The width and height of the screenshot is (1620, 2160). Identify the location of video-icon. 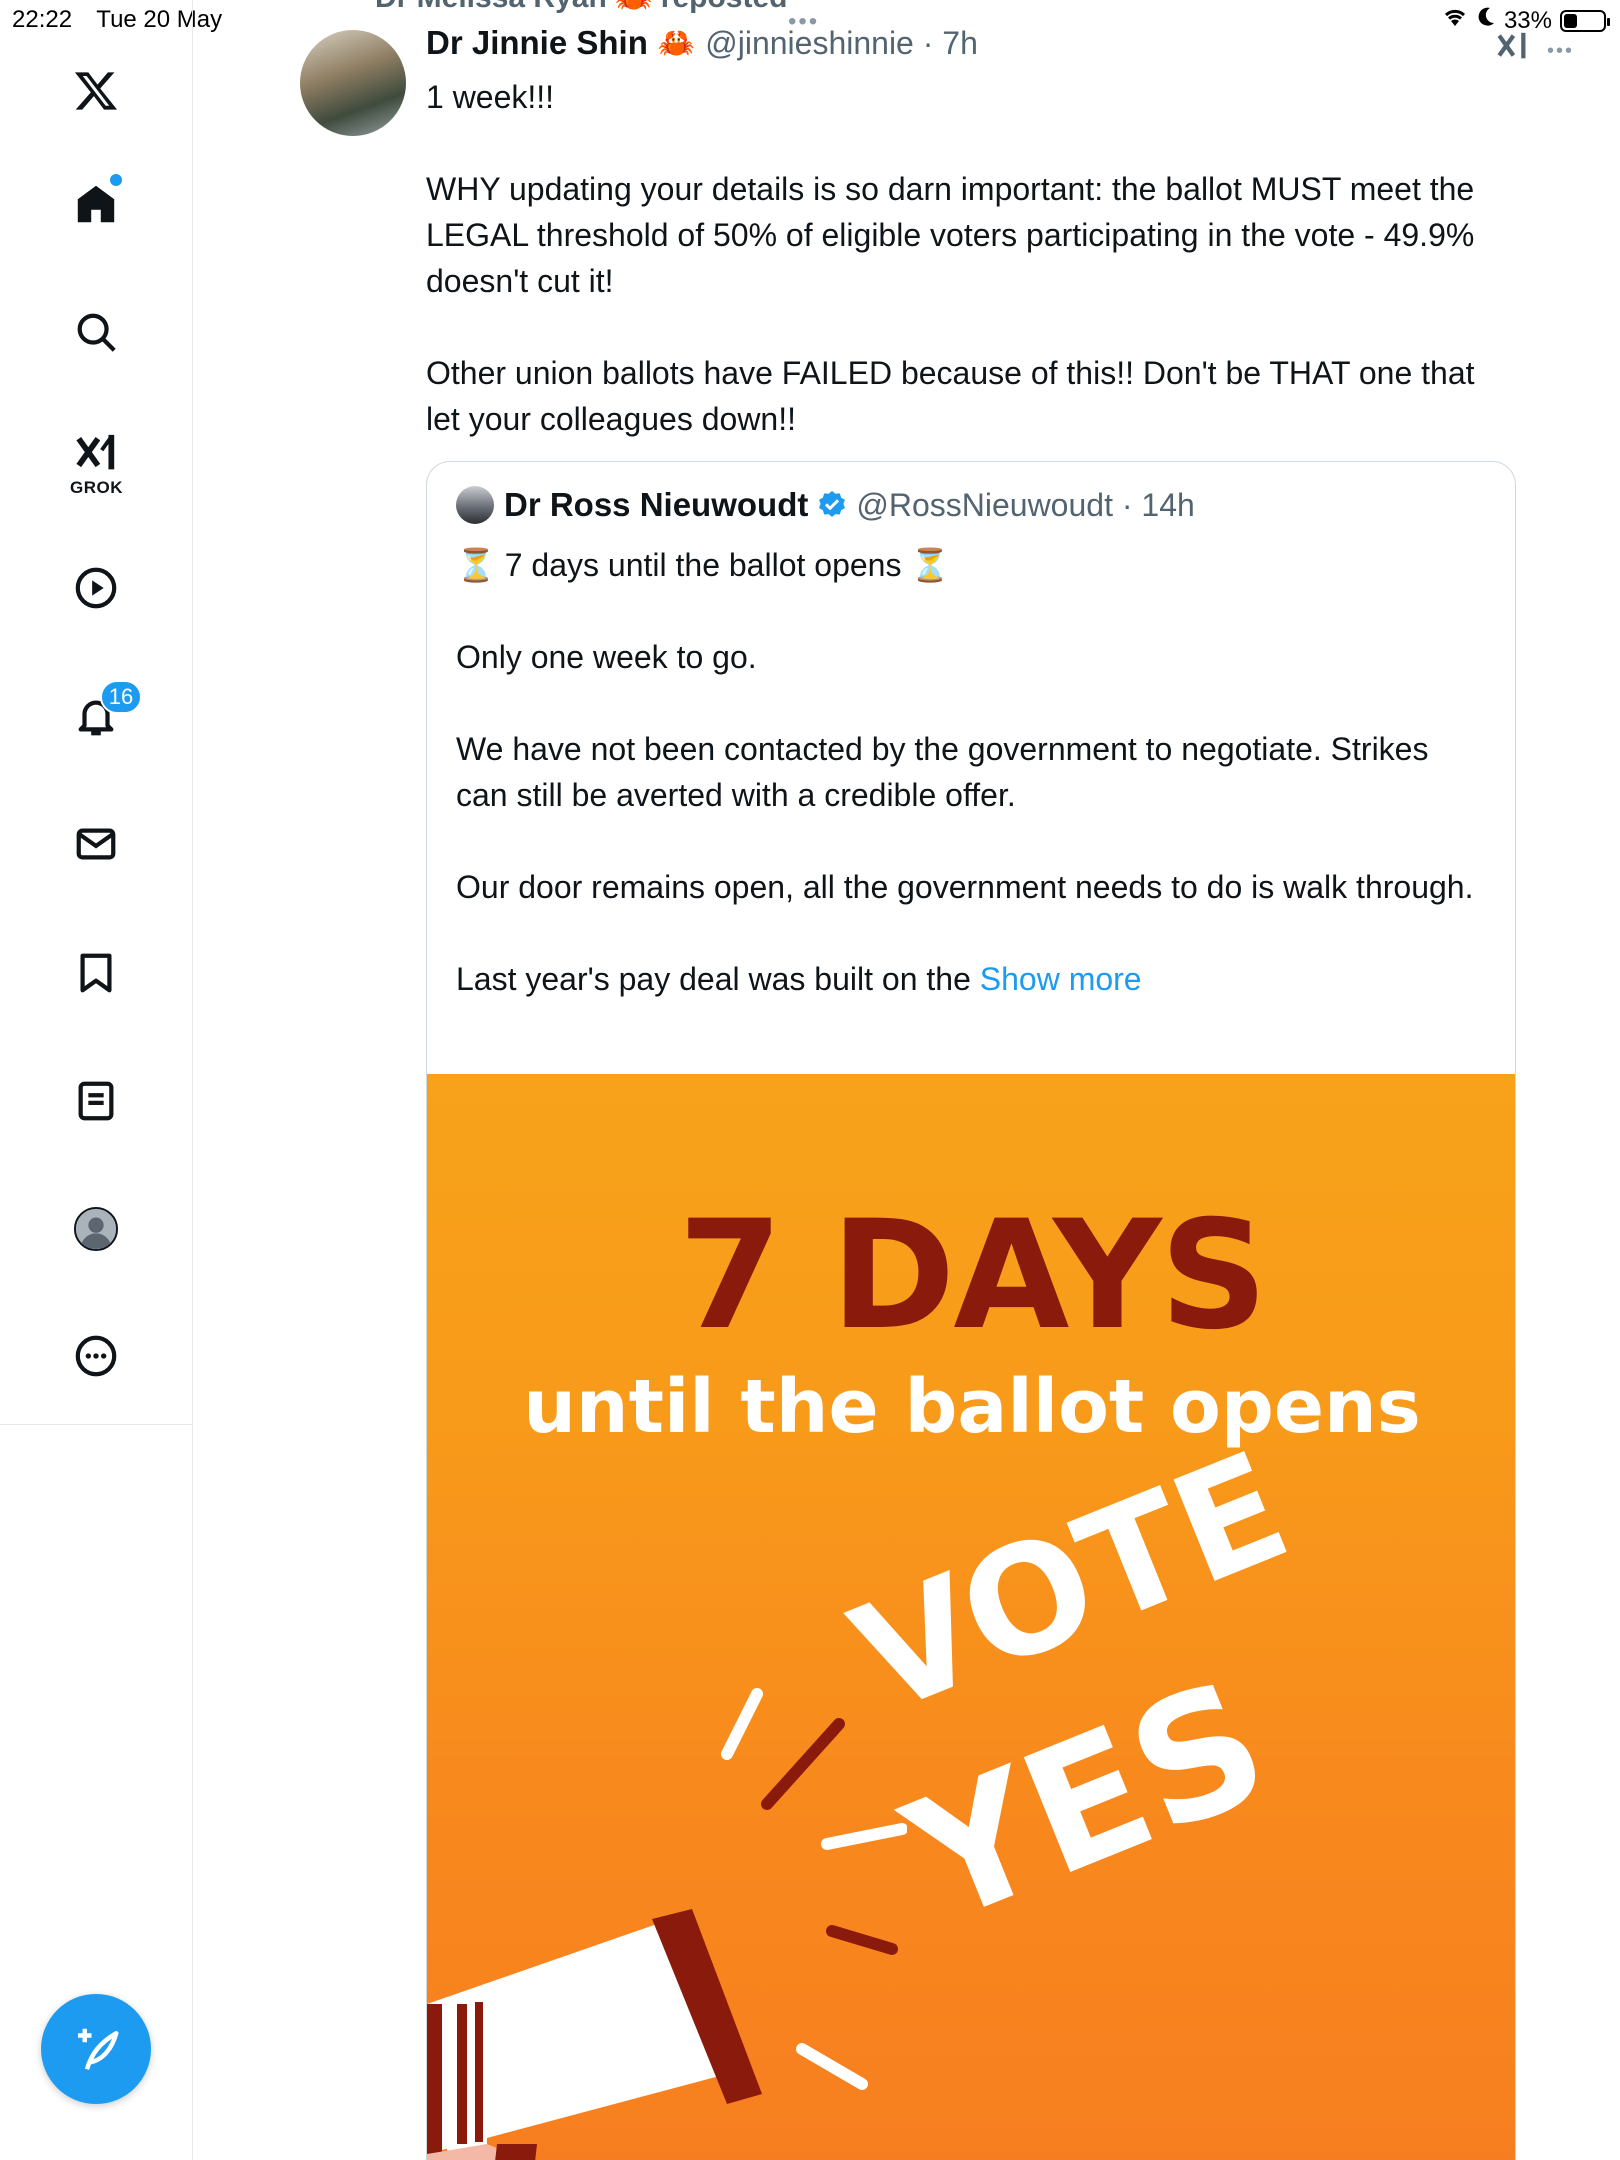
(96, 588).